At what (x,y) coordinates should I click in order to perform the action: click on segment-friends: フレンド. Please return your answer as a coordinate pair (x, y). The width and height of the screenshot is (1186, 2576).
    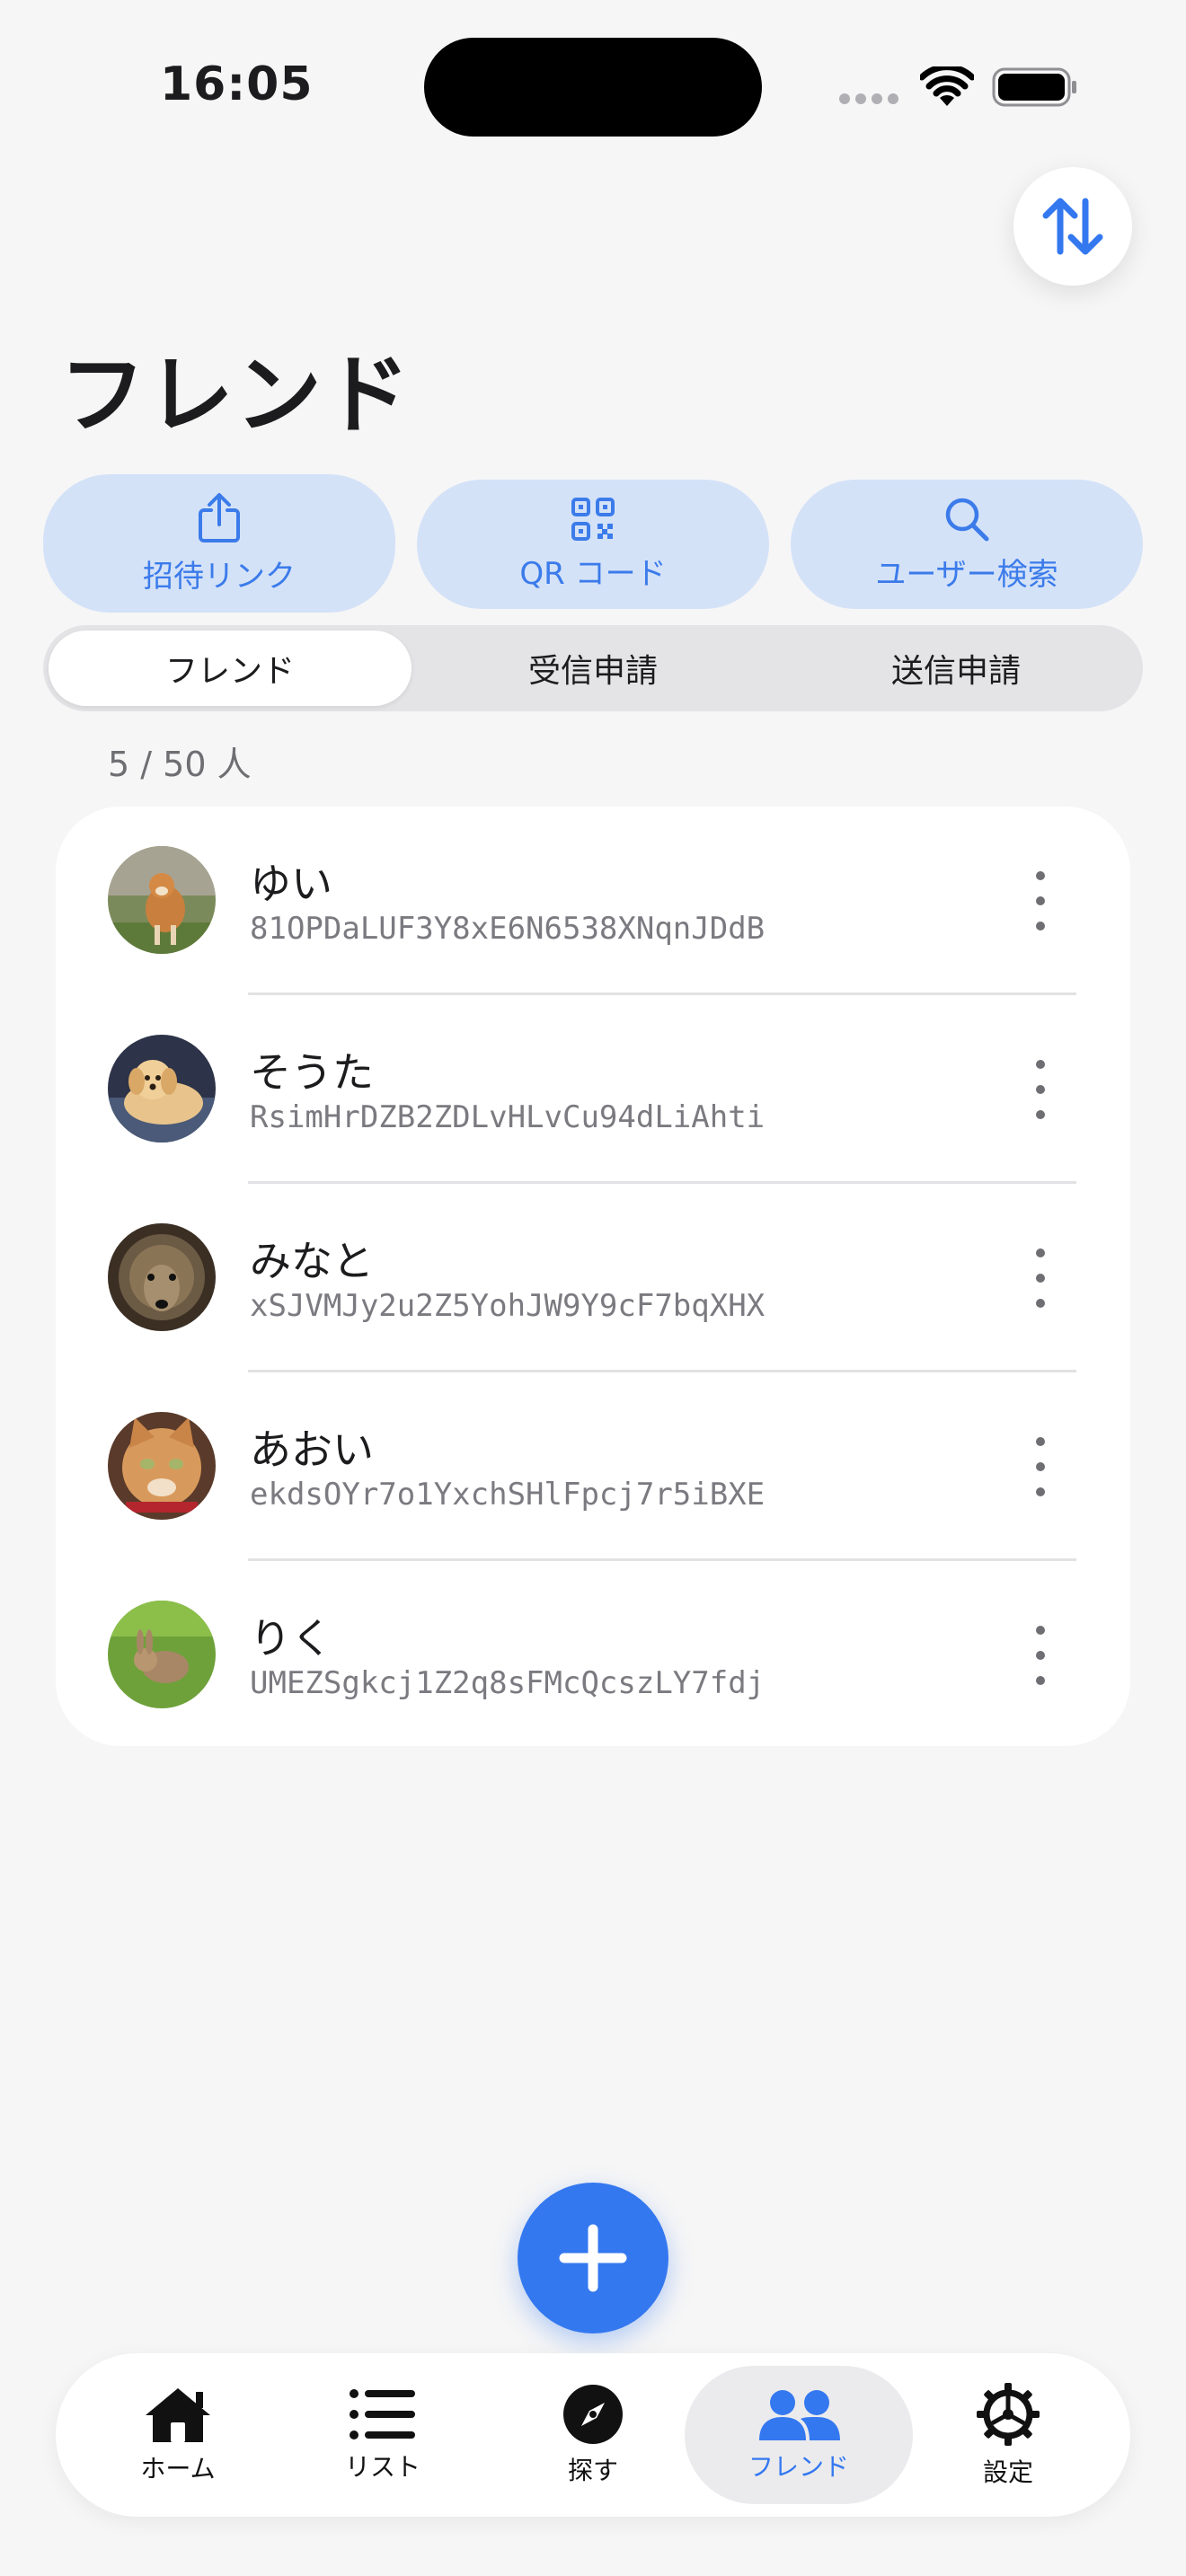
    Looking at the image, I should click on (230, 668).